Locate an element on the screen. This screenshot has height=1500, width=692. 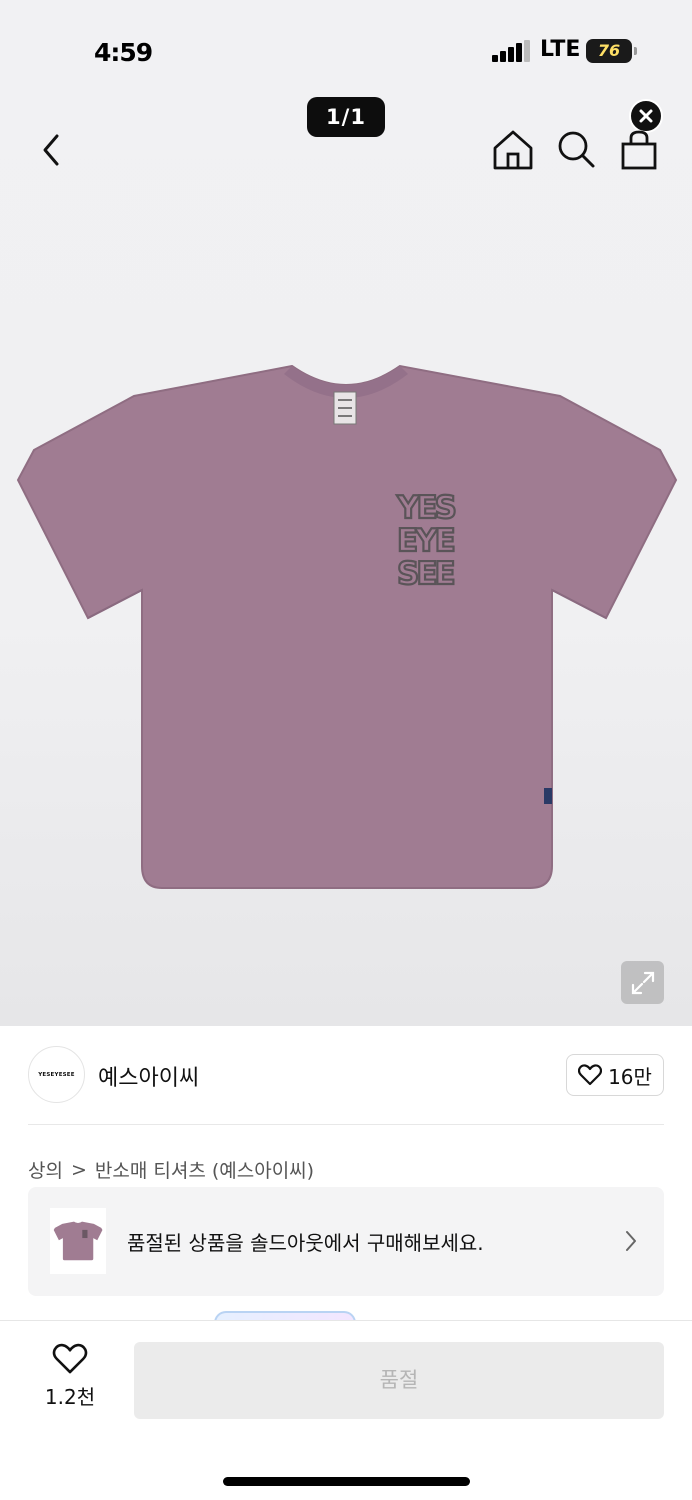
print-line-3: SEE is located at coordinates (425, 574).